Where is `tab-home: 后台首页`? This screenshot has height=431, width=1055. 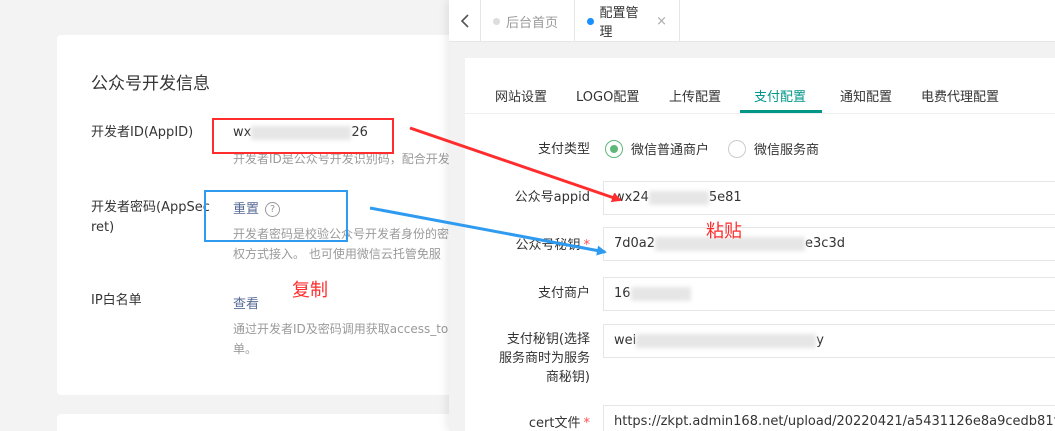
tab-home: 后台首页 is located at coordinates (528, 21).